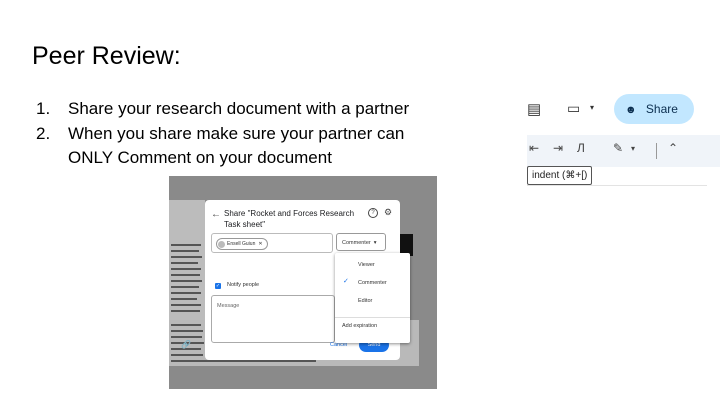  What do you see at coordinates (388, 212) in the screenshot?
I see `gear-icon: ⚙` at bounding box center [388, 212].